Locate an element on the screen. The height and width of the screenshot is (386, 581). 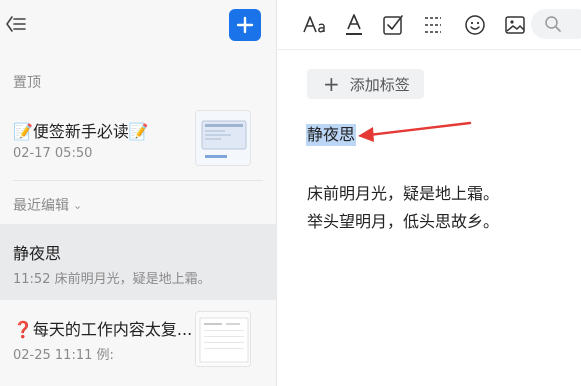
note-meta: 11:52 床前明月光，疑是地上霜。 is located at coordinates (112, 279).